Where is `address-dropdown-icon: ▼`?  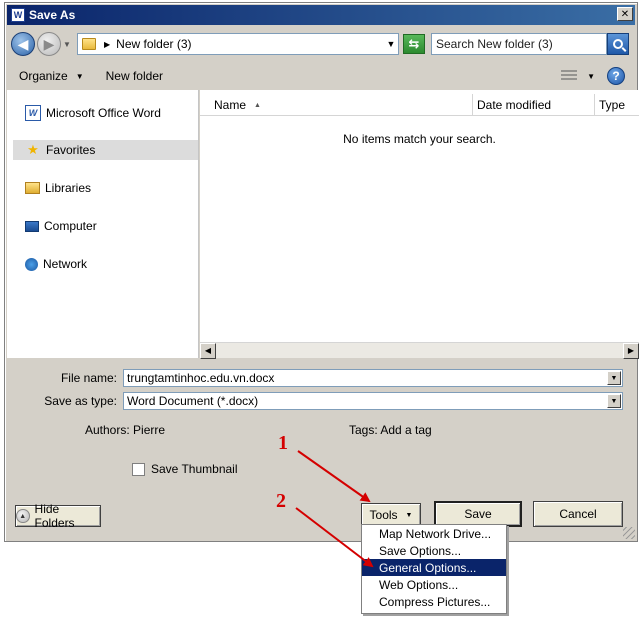
address-dropdown-icon: ▼ is located at coordinates (391, 44).